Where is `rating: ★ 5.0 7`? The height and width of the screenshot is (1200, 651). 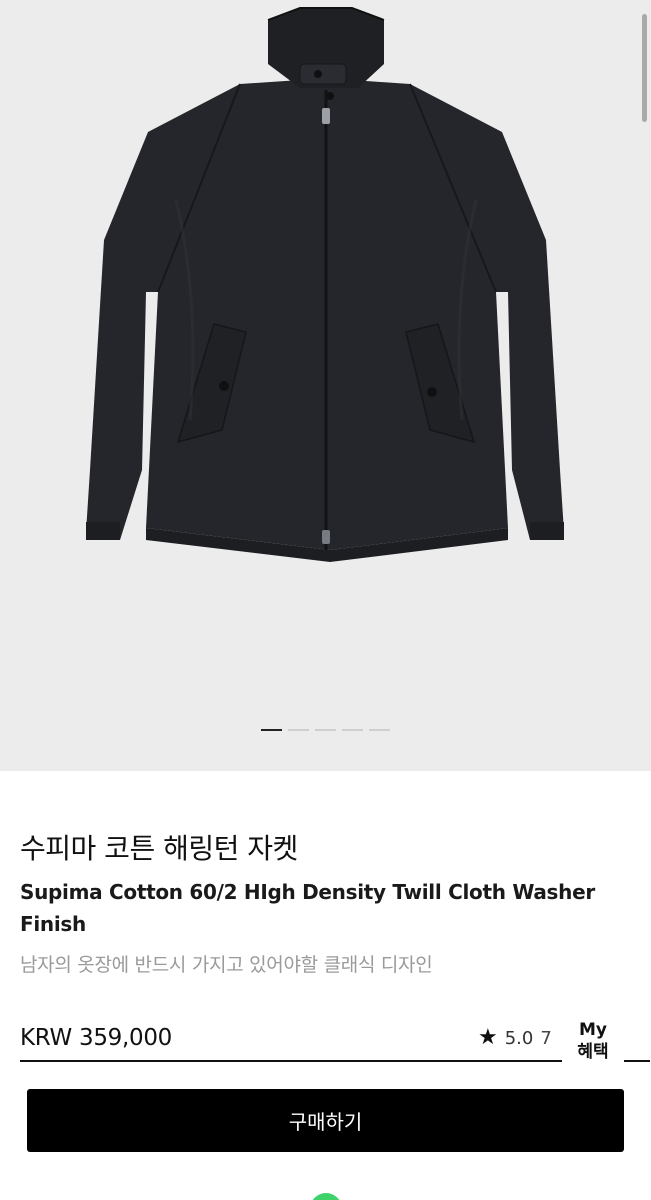
rating: ★ 5.0 7 is located at coordinates (515, 1038).